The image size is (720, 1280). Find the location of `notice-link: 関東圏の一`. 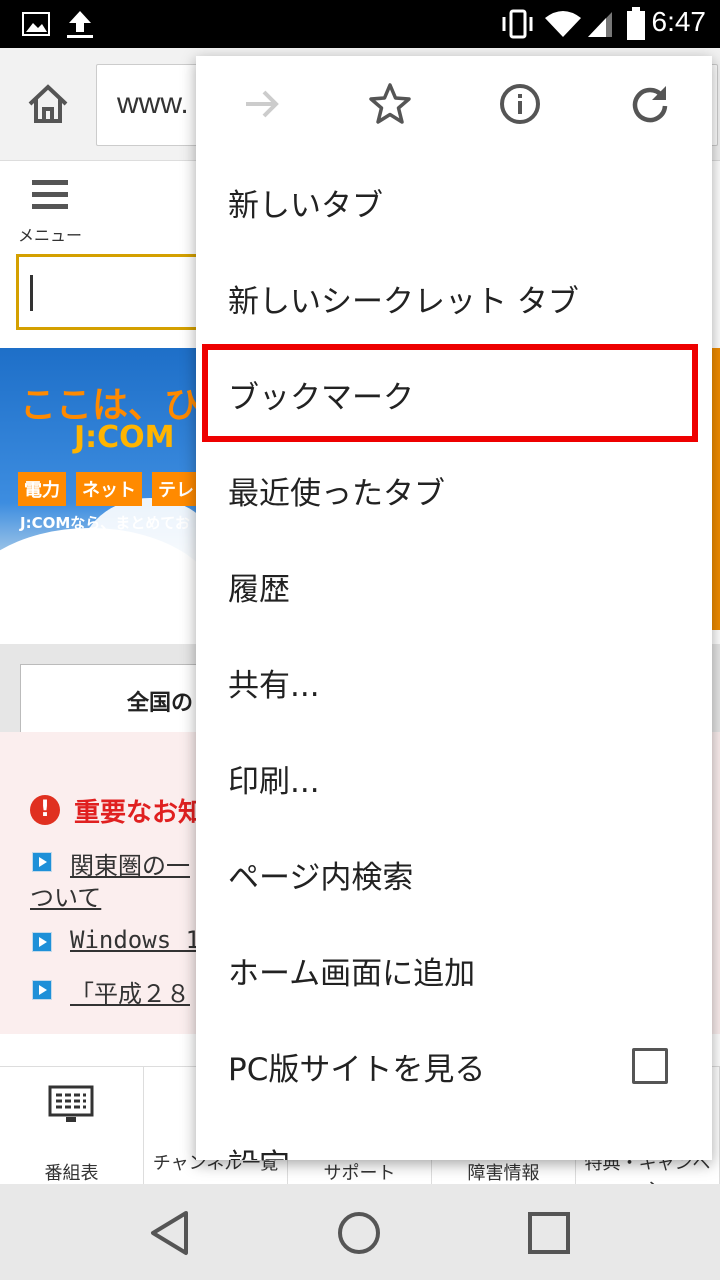

notice-link: 関東圏の一 is located at coordinates (130, 863).